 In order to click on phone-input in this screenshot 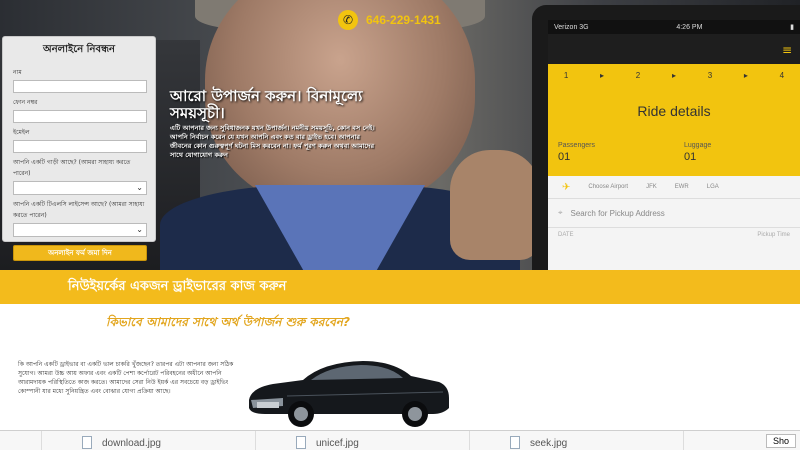, I will do `click(80, 116)`.